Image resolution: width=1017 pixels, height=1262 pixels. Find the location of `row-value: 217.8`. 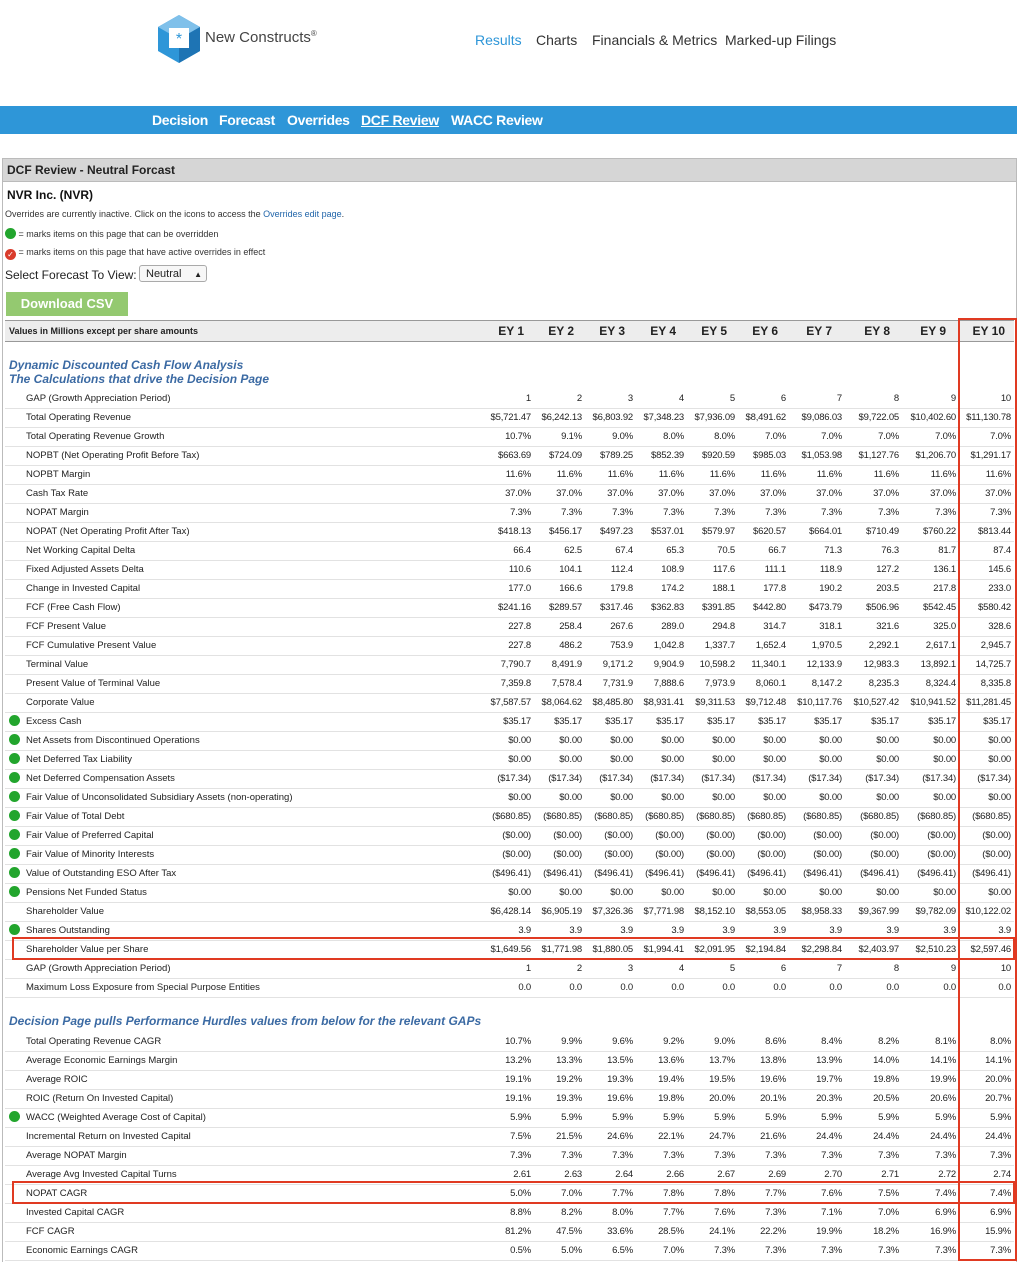

row-value: 217.8 is located at coordinates (944, 588).